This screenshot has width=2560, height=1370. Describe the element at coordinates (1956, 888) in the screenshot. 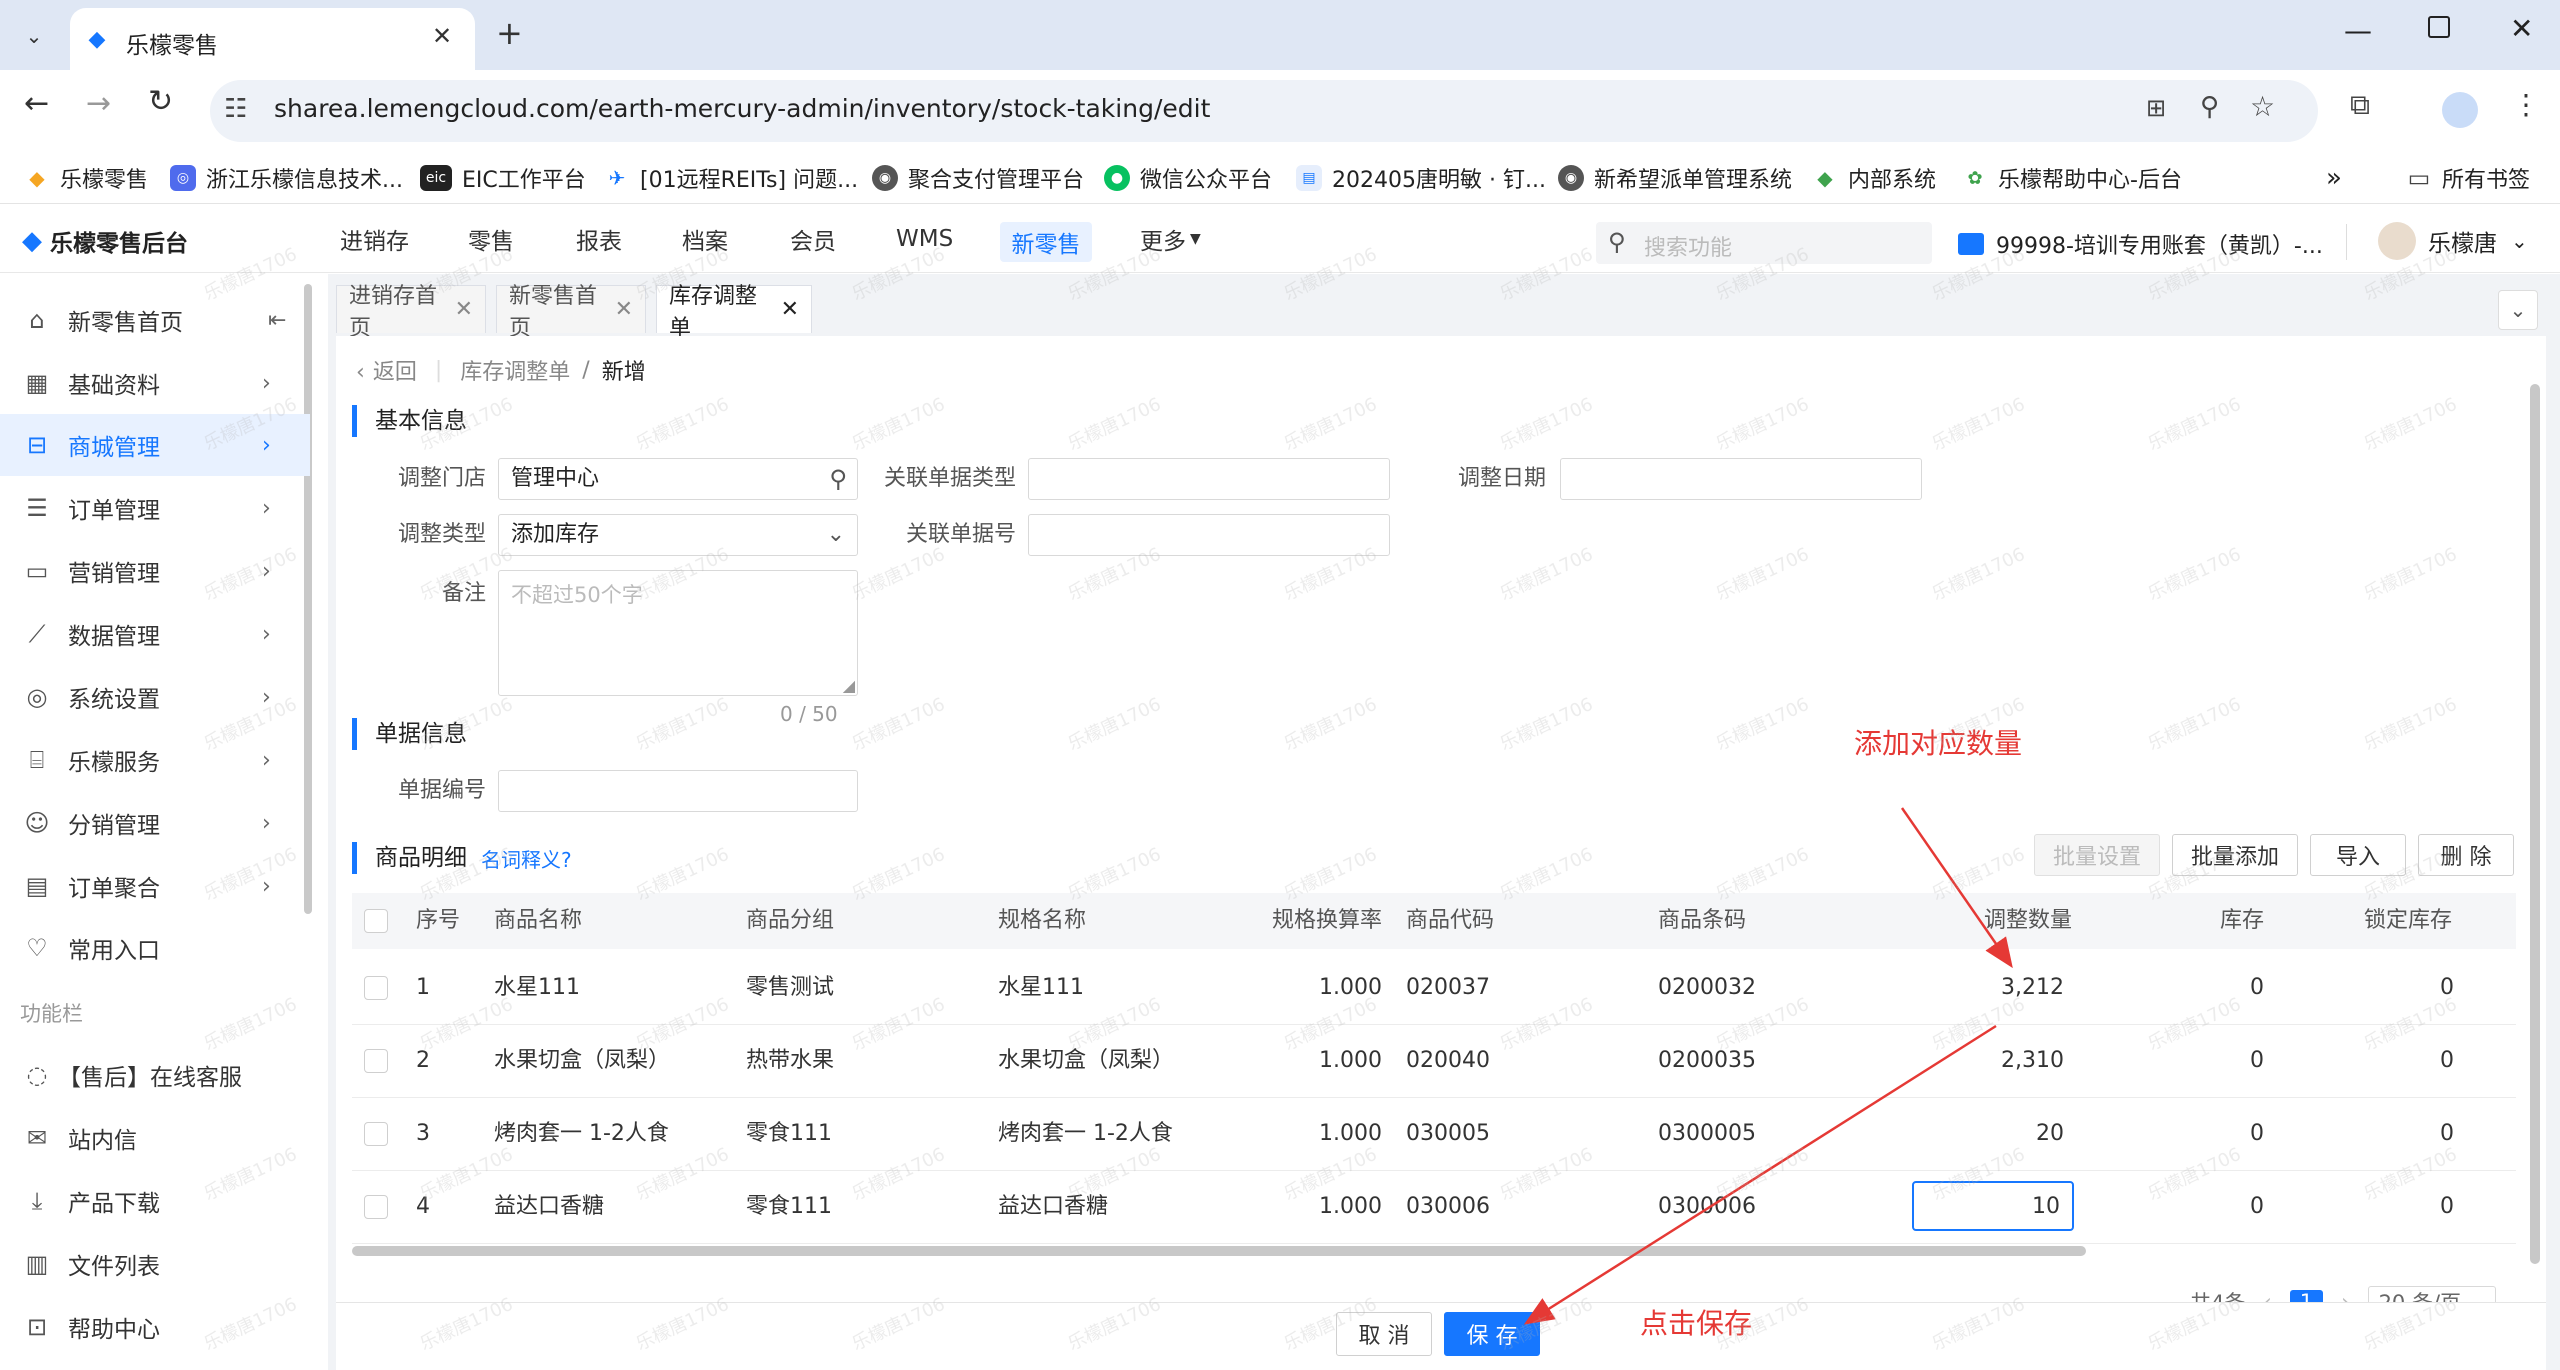

I see `arrow-to-qty` at that location.